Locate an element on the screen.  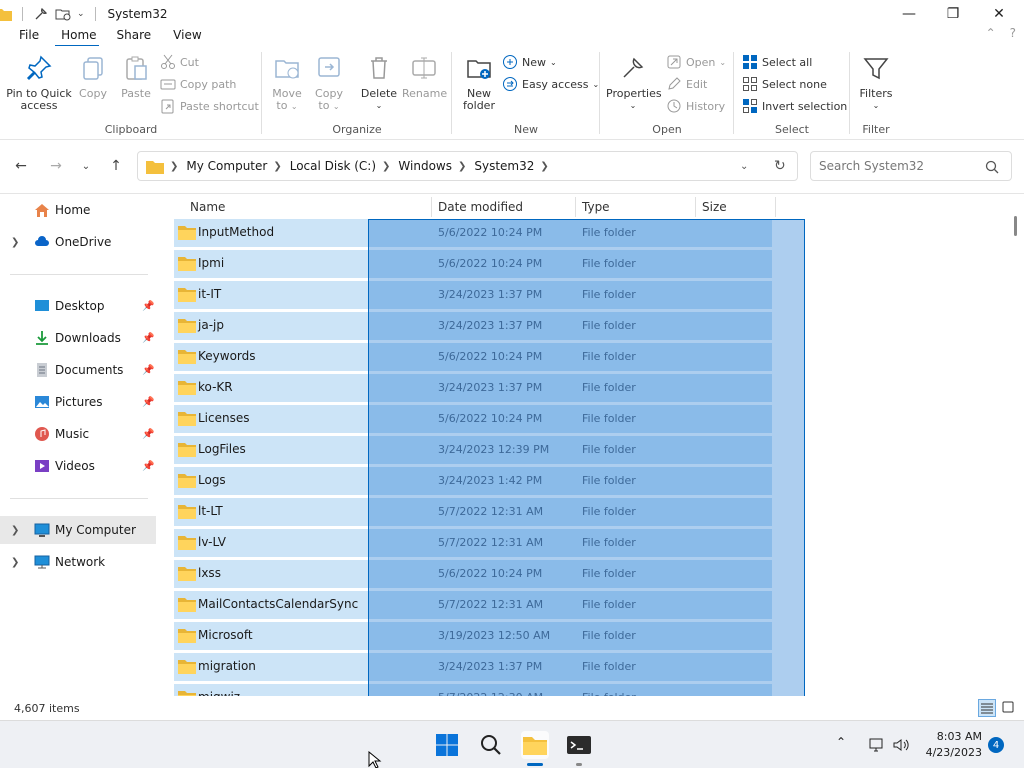
details-view-button is located at coordinates (987, 708).